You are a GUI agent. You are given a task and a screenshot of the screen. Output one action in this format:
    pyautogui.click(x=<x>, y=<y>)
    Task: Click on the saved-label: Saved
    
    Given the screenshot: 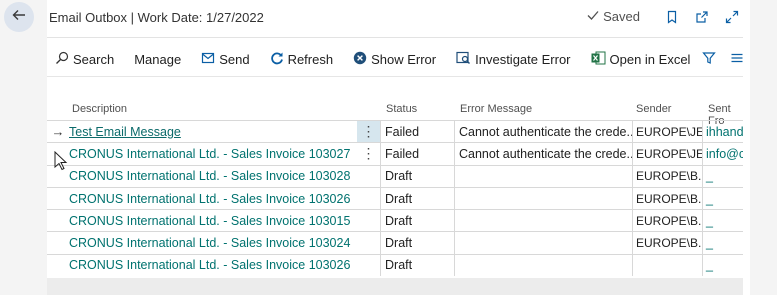 What is the action you would take?
    pyautogui.click(x=621, y=16)
    